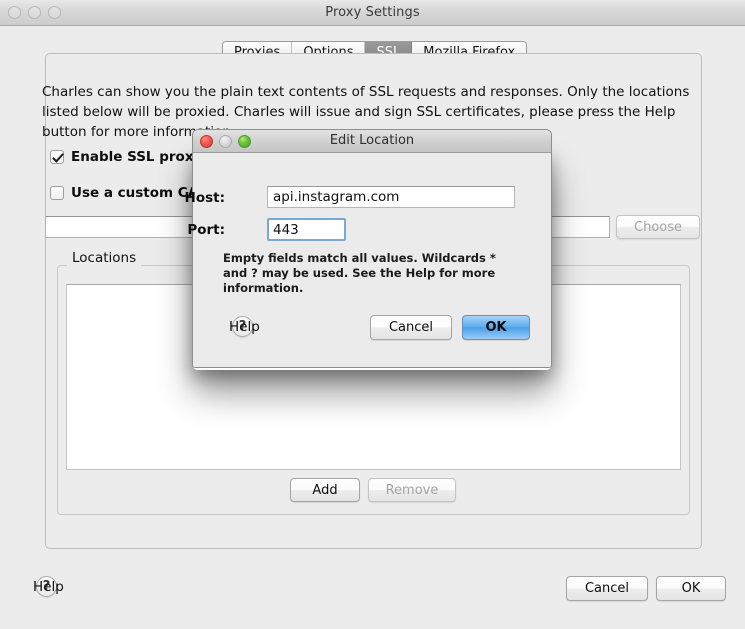 Image resolution: width=745 pixels, height=629 pixels. Describe the element at coordinates (411, 327) in the screenshot. I see `dialog-cancel-button: Cancel` at that location.